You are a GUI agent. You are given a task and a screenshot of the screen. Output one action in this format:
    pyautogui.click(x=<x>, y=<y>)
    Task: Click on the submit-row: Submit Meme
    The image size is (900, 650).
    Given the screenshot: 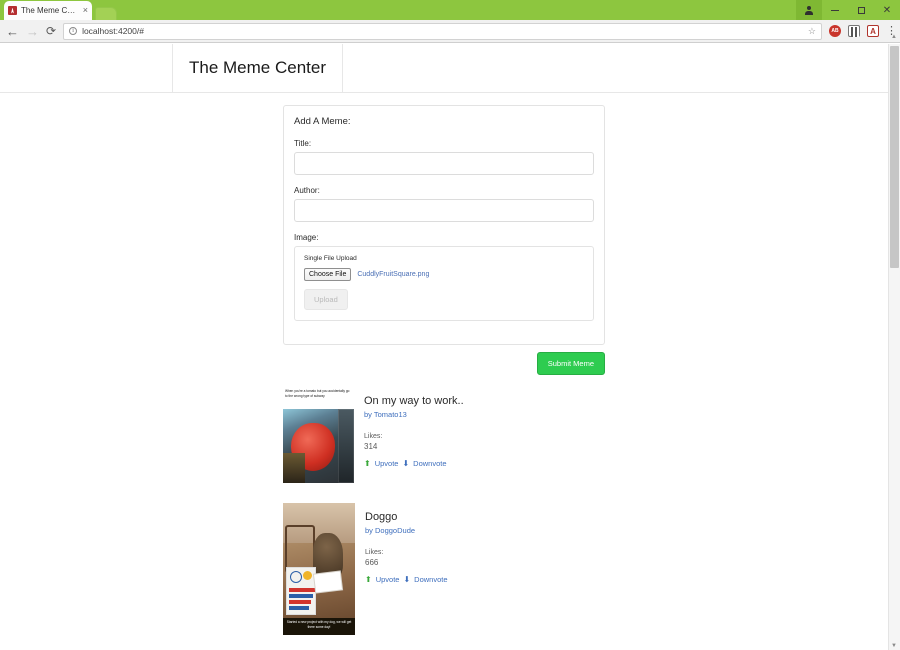 What is the action you would take?
    pyautogui.click(x=444, y=363)
    